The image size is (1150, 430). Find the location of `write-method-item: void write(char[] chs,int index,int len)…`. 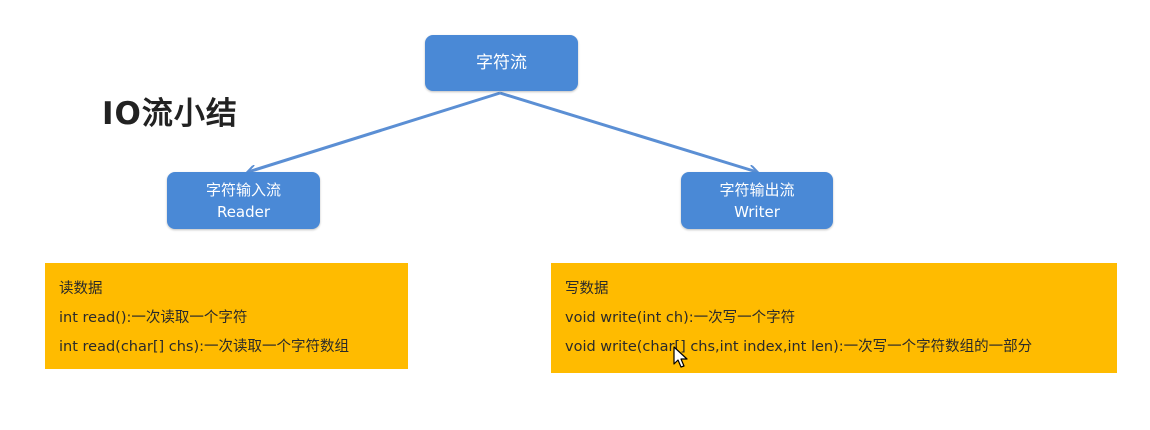

write-method-item: void write(char[] chs,int index,int len)… is located at coordinates (799, 347).